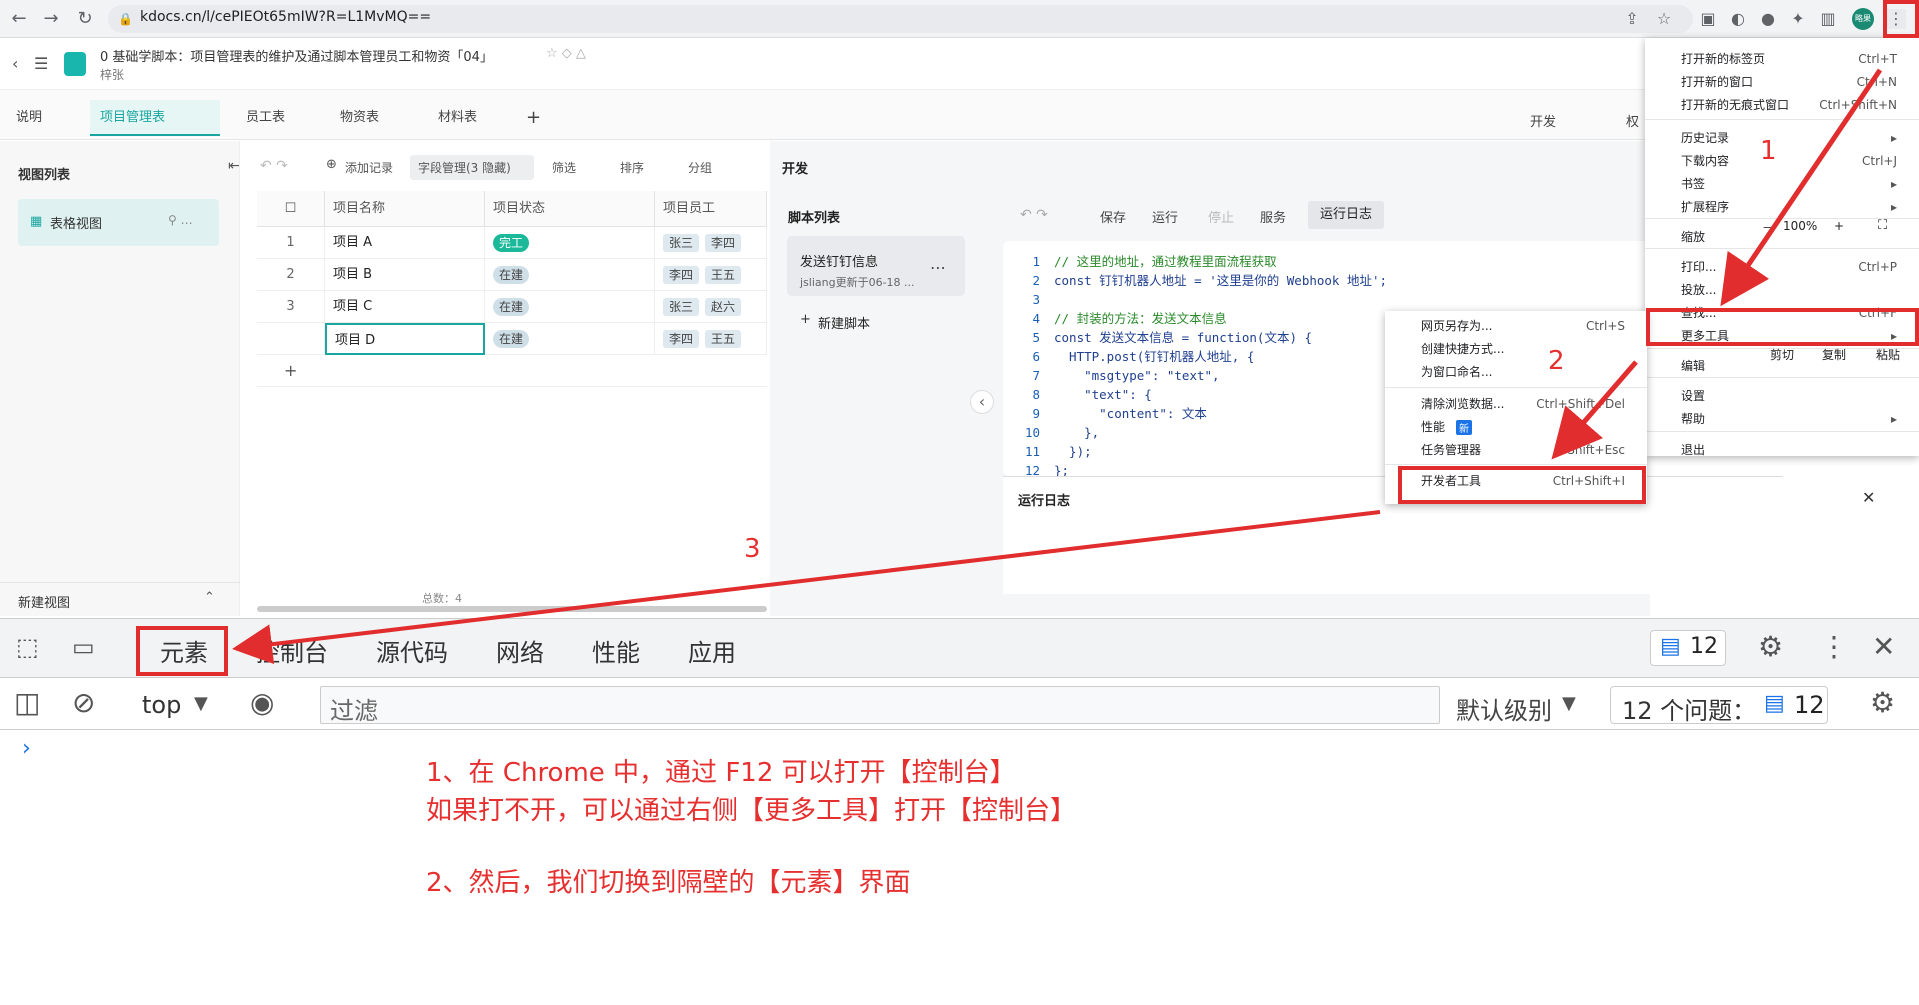 The image size is (1919, 1005). Describe the element at coordinates (721, 773) in the screenshot. I see `instruction-line-1: 1、在 Chrome 中，通过 F12 可以打开【控制台】` at that location.